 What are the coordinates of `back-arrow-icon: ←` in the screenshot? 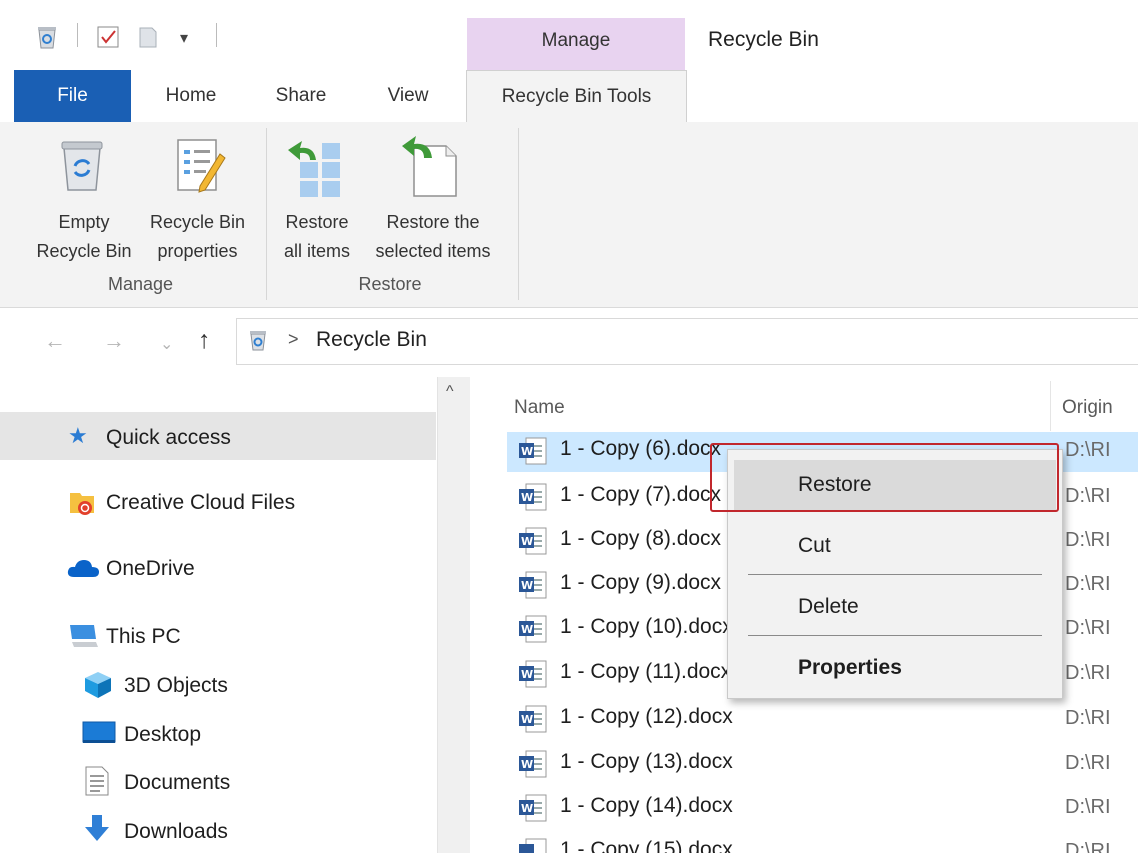 It's located at (55, 341).